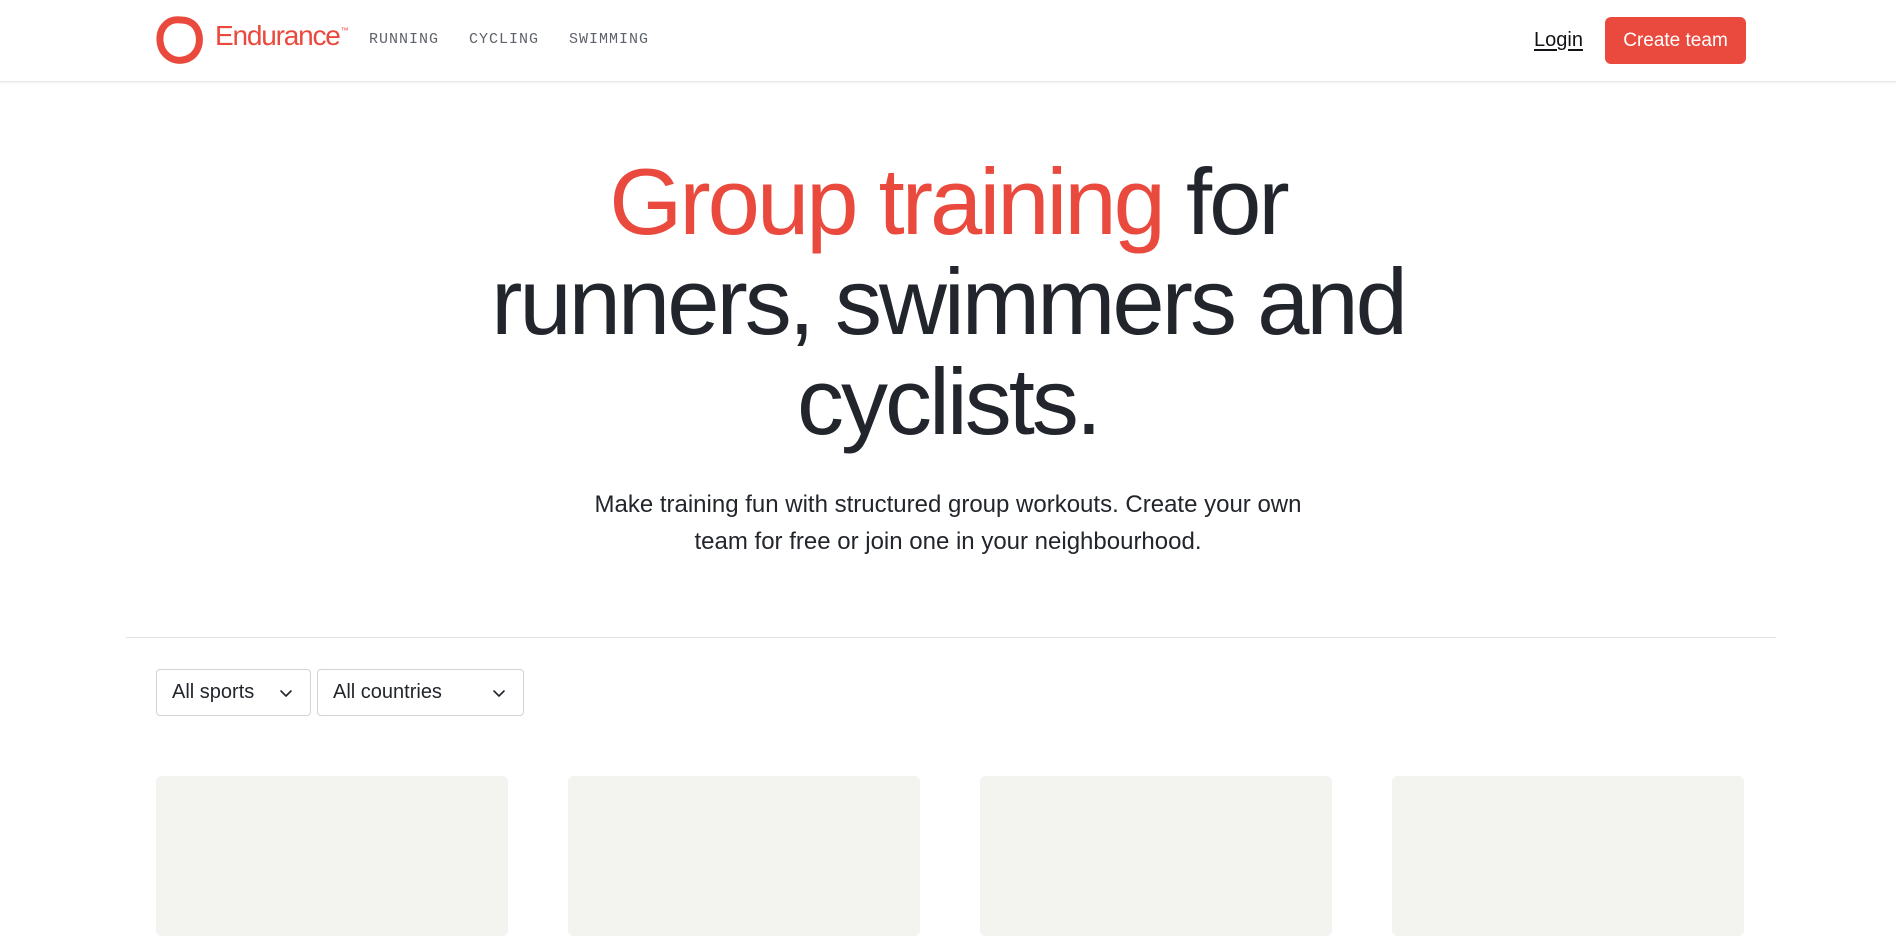 The width and height of the screenshot is (1896, 936). I want to click on sport-filter-value: All sports, so click(213, 692).